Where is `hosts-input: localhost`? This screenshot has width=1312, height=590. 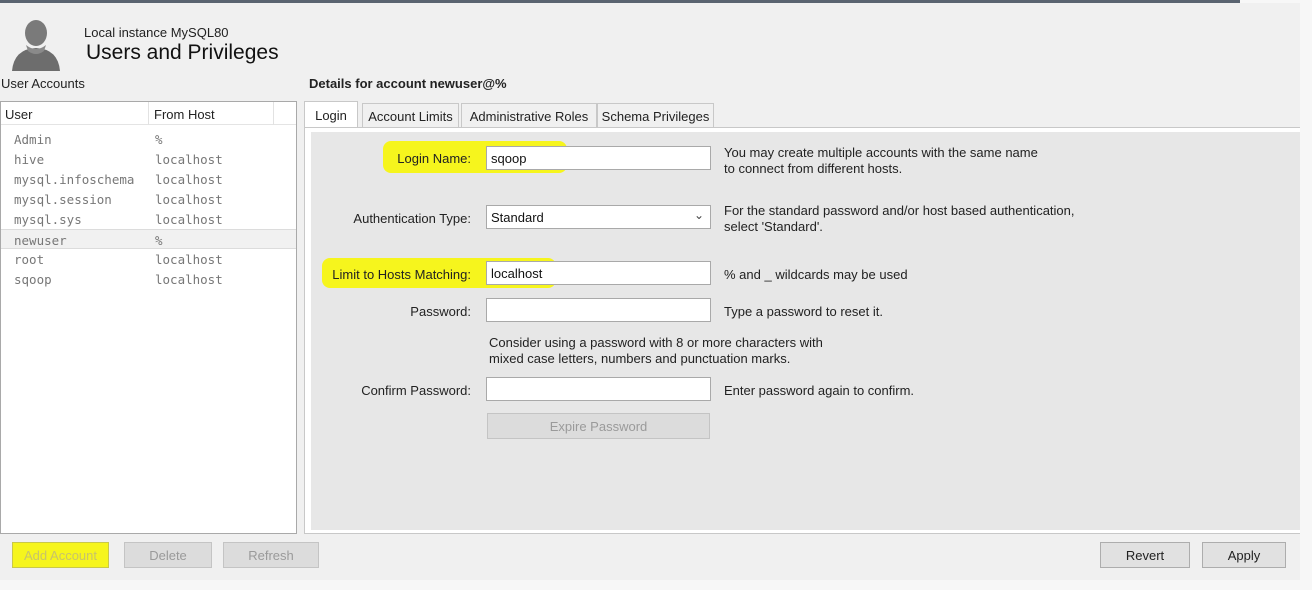 hosts-input: localhost is located at coordinates (598, 273).